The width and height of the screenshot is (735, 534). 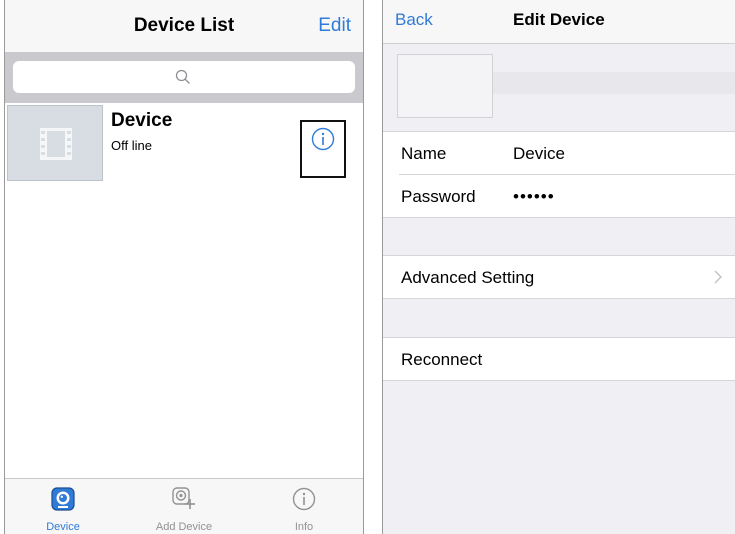 I want to click on search-input, so click(x=184, y=77).